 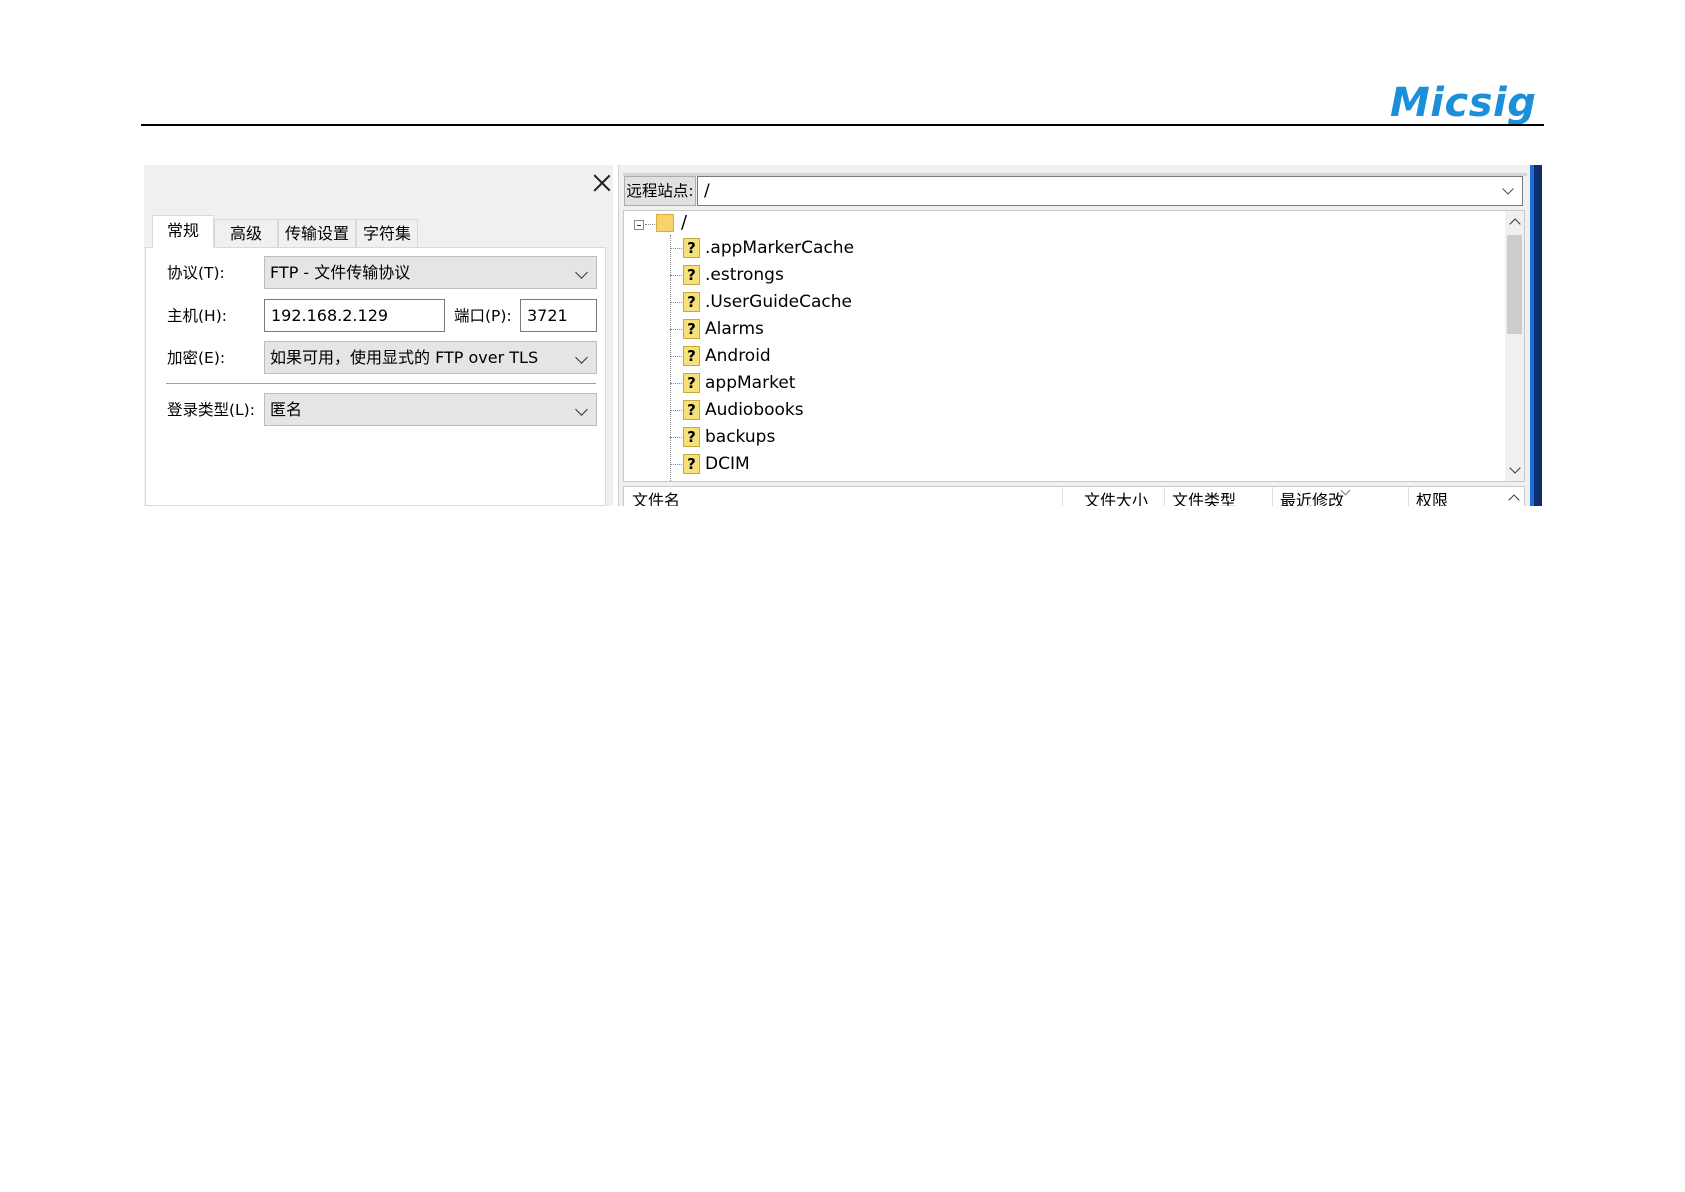 I want to click on tree-item-label: backups, so click(x=740, y=437).